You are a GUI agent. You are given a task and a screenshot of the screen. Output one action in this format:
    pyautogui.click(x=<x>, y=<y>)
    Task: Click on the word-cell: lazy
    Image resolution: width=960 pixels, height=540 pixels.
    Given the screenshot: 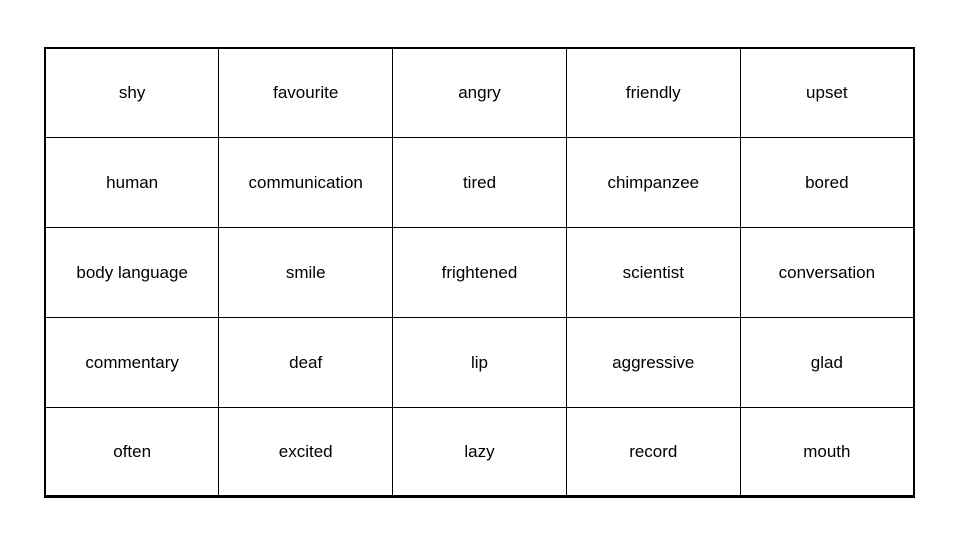 What is the action you would take?
    pyautogui.click(x=479, y=452)
    